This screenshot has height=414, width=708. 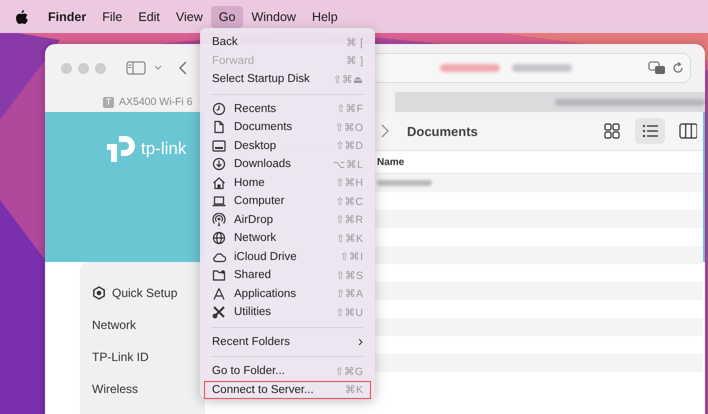 What do you see at coordinates (349, 219) in the screenshot?
I see `keyboard-shortcut: ⇧⌘R` at bounding box center [349, 219].